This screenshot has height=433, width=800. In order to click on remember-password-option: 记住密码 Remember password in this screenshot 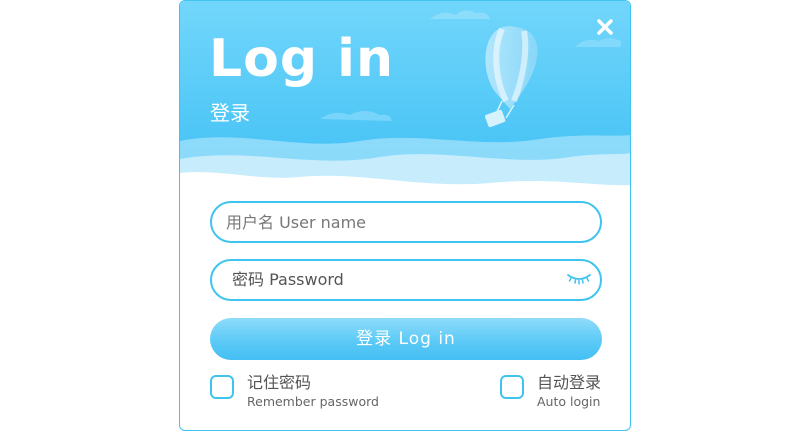, I will do `click(300, 393)`.